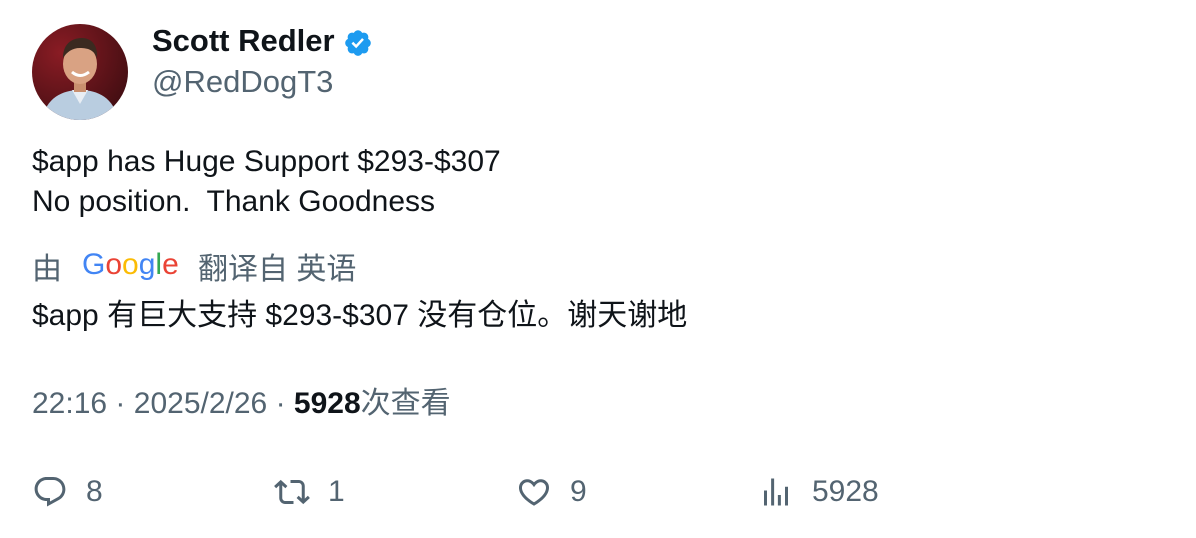  I want to click on author-name-row: Scott Redler, so click(262, 41).